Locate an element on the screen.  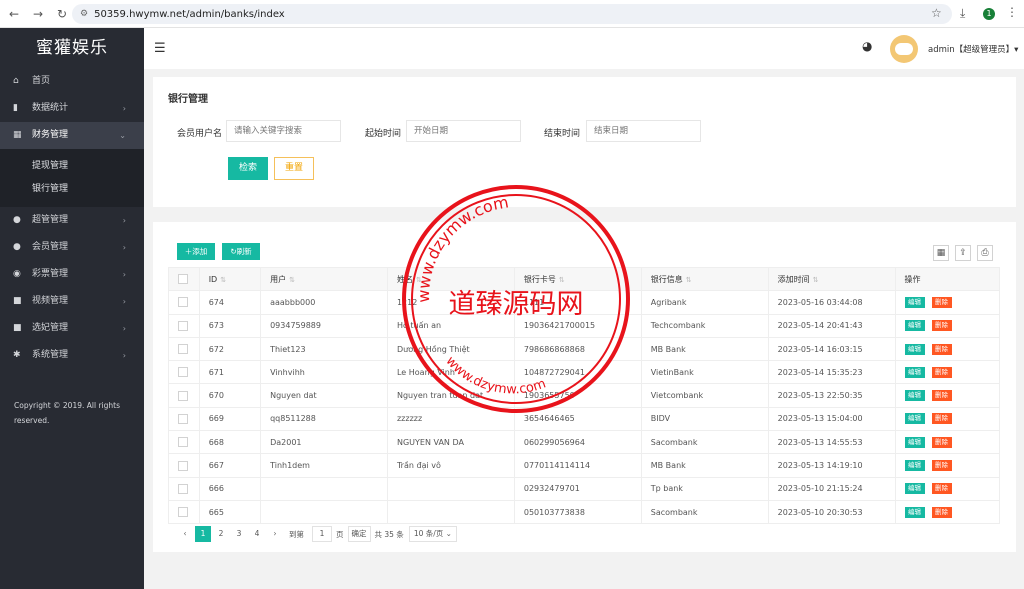
select-all-checkbox is located at coordinates (183, 279).